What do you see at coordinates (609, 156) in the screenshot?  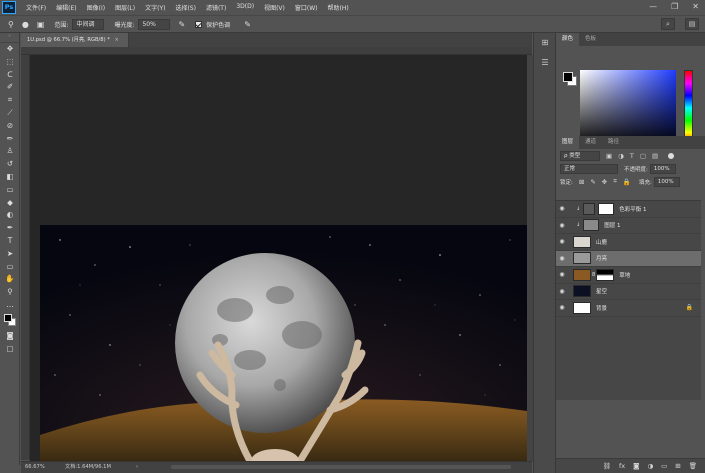 I see `filter-pixel-icon: ▣` at bounding box center [609, 156].